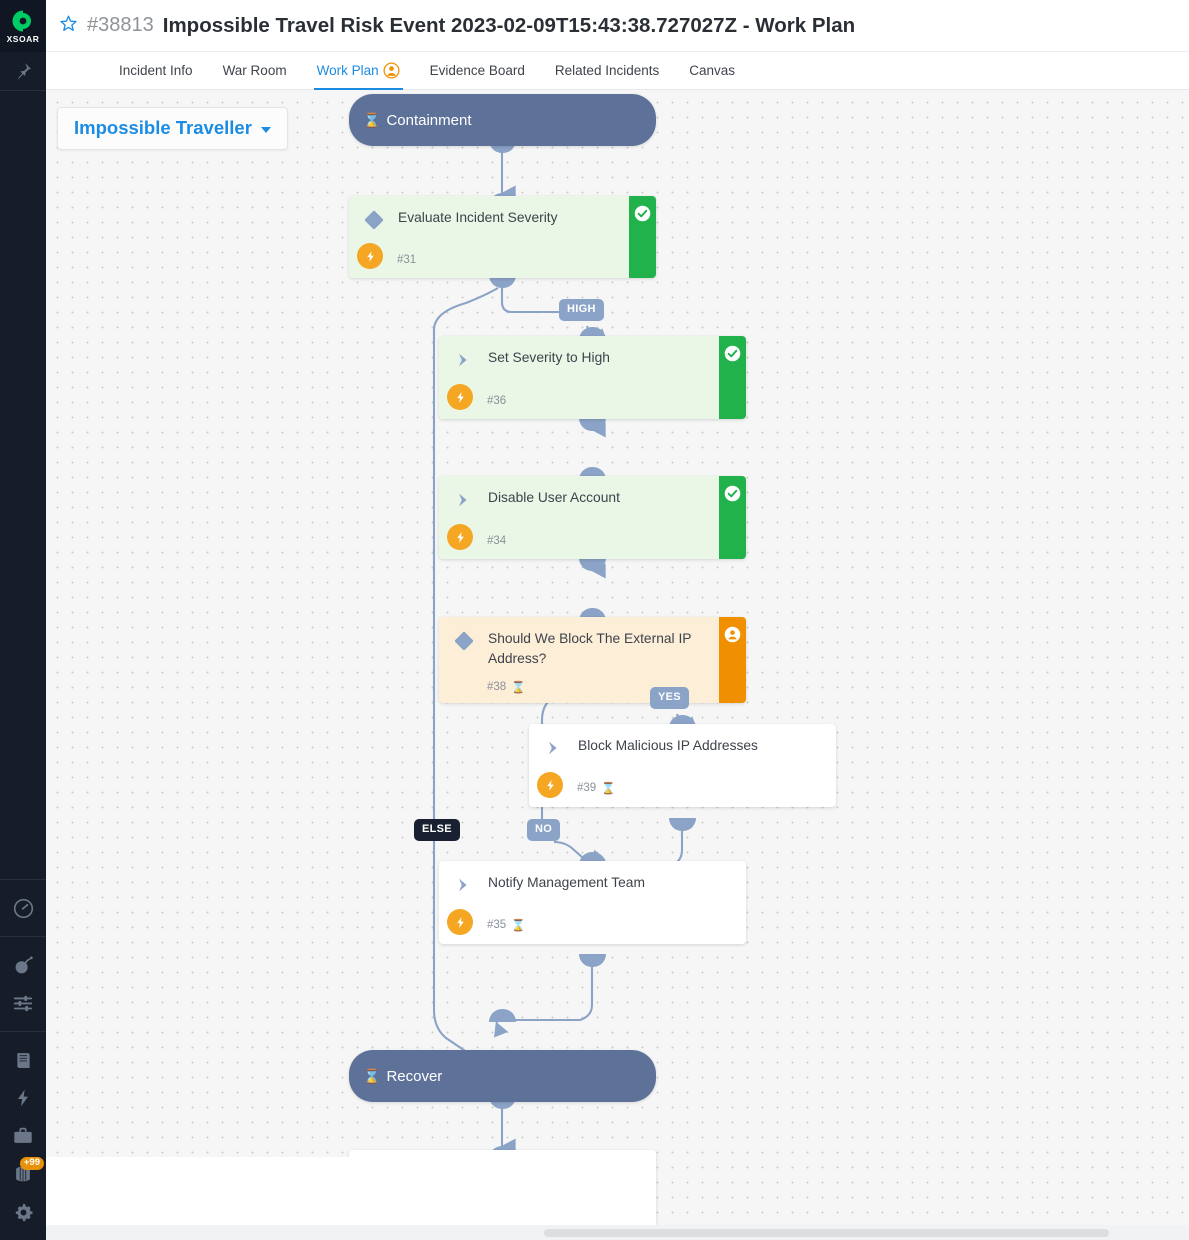  Describe the element at coordinates (502, 237) in the screenshot. I see `task-node-evaluate-incident-severity: Evaluate Incident Severity #31` at that location.